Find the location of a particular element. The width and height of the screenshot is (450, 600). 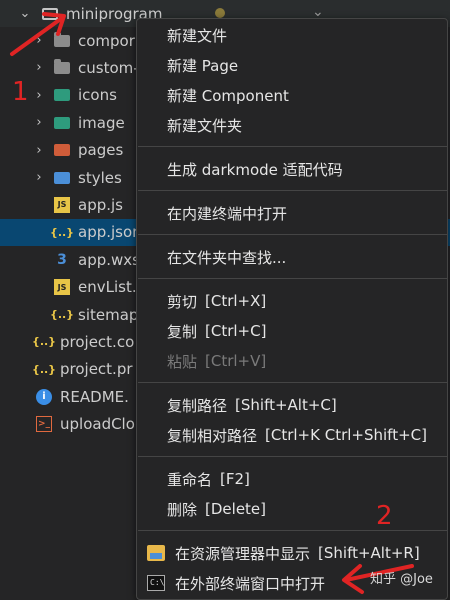

menu-item: 在资源管理器中显示 [Shift+Alt+R] is located at coordinates (292, 553).